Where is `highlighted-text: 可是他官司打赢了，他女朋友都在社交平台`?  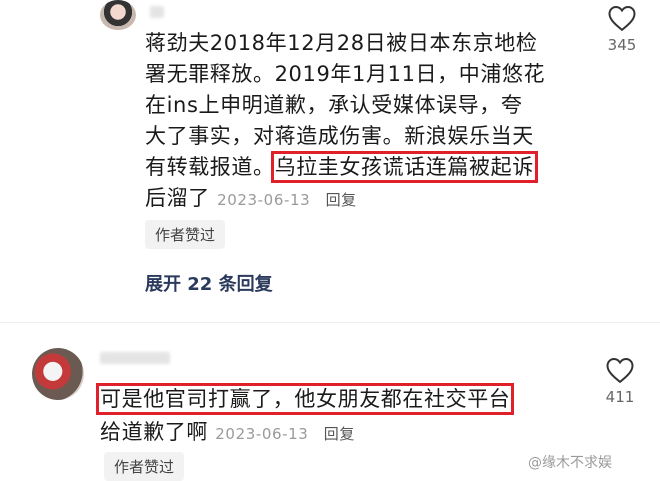 highlighted-text: 可是他官司打赢了，他女朋友都在社交平台 is located at coordinates (305, 399).